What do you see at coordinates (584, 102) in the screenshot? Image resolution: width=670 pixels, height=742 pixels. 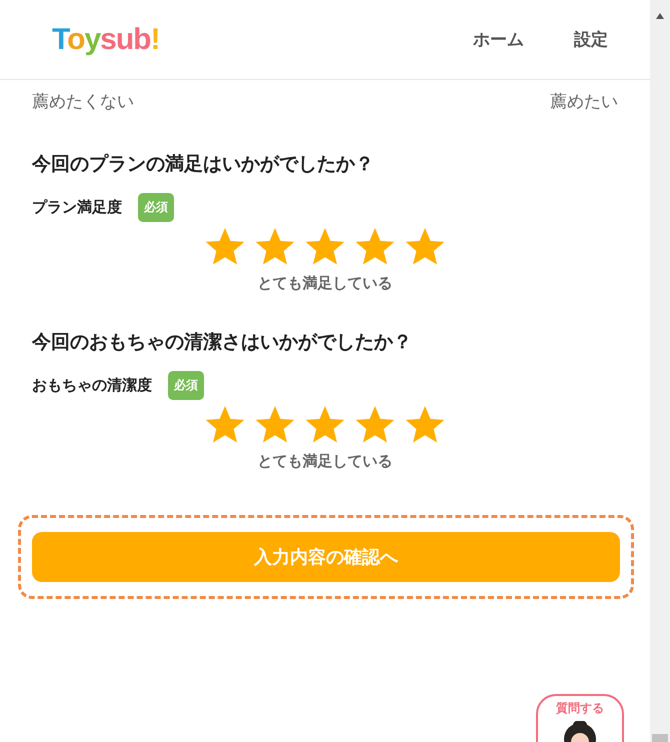 I see `scale-high-label: 薦めたい` at bounding box center [584, 102].